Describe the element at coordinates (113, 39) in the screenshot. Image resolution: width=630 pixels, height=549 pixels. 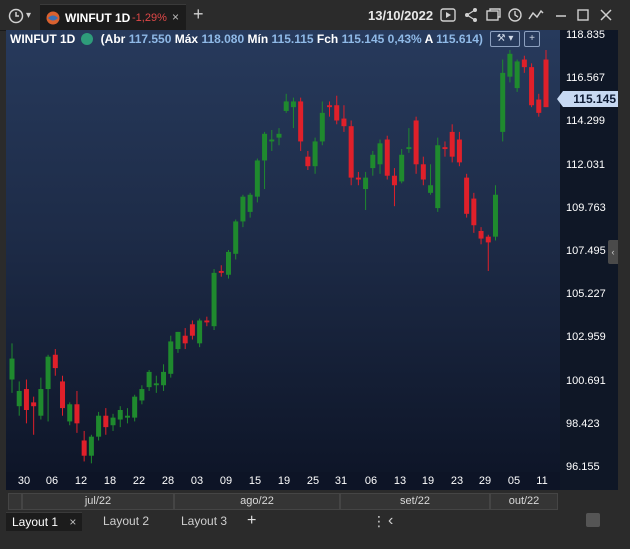
I see `open-label: (Abr` at that location.